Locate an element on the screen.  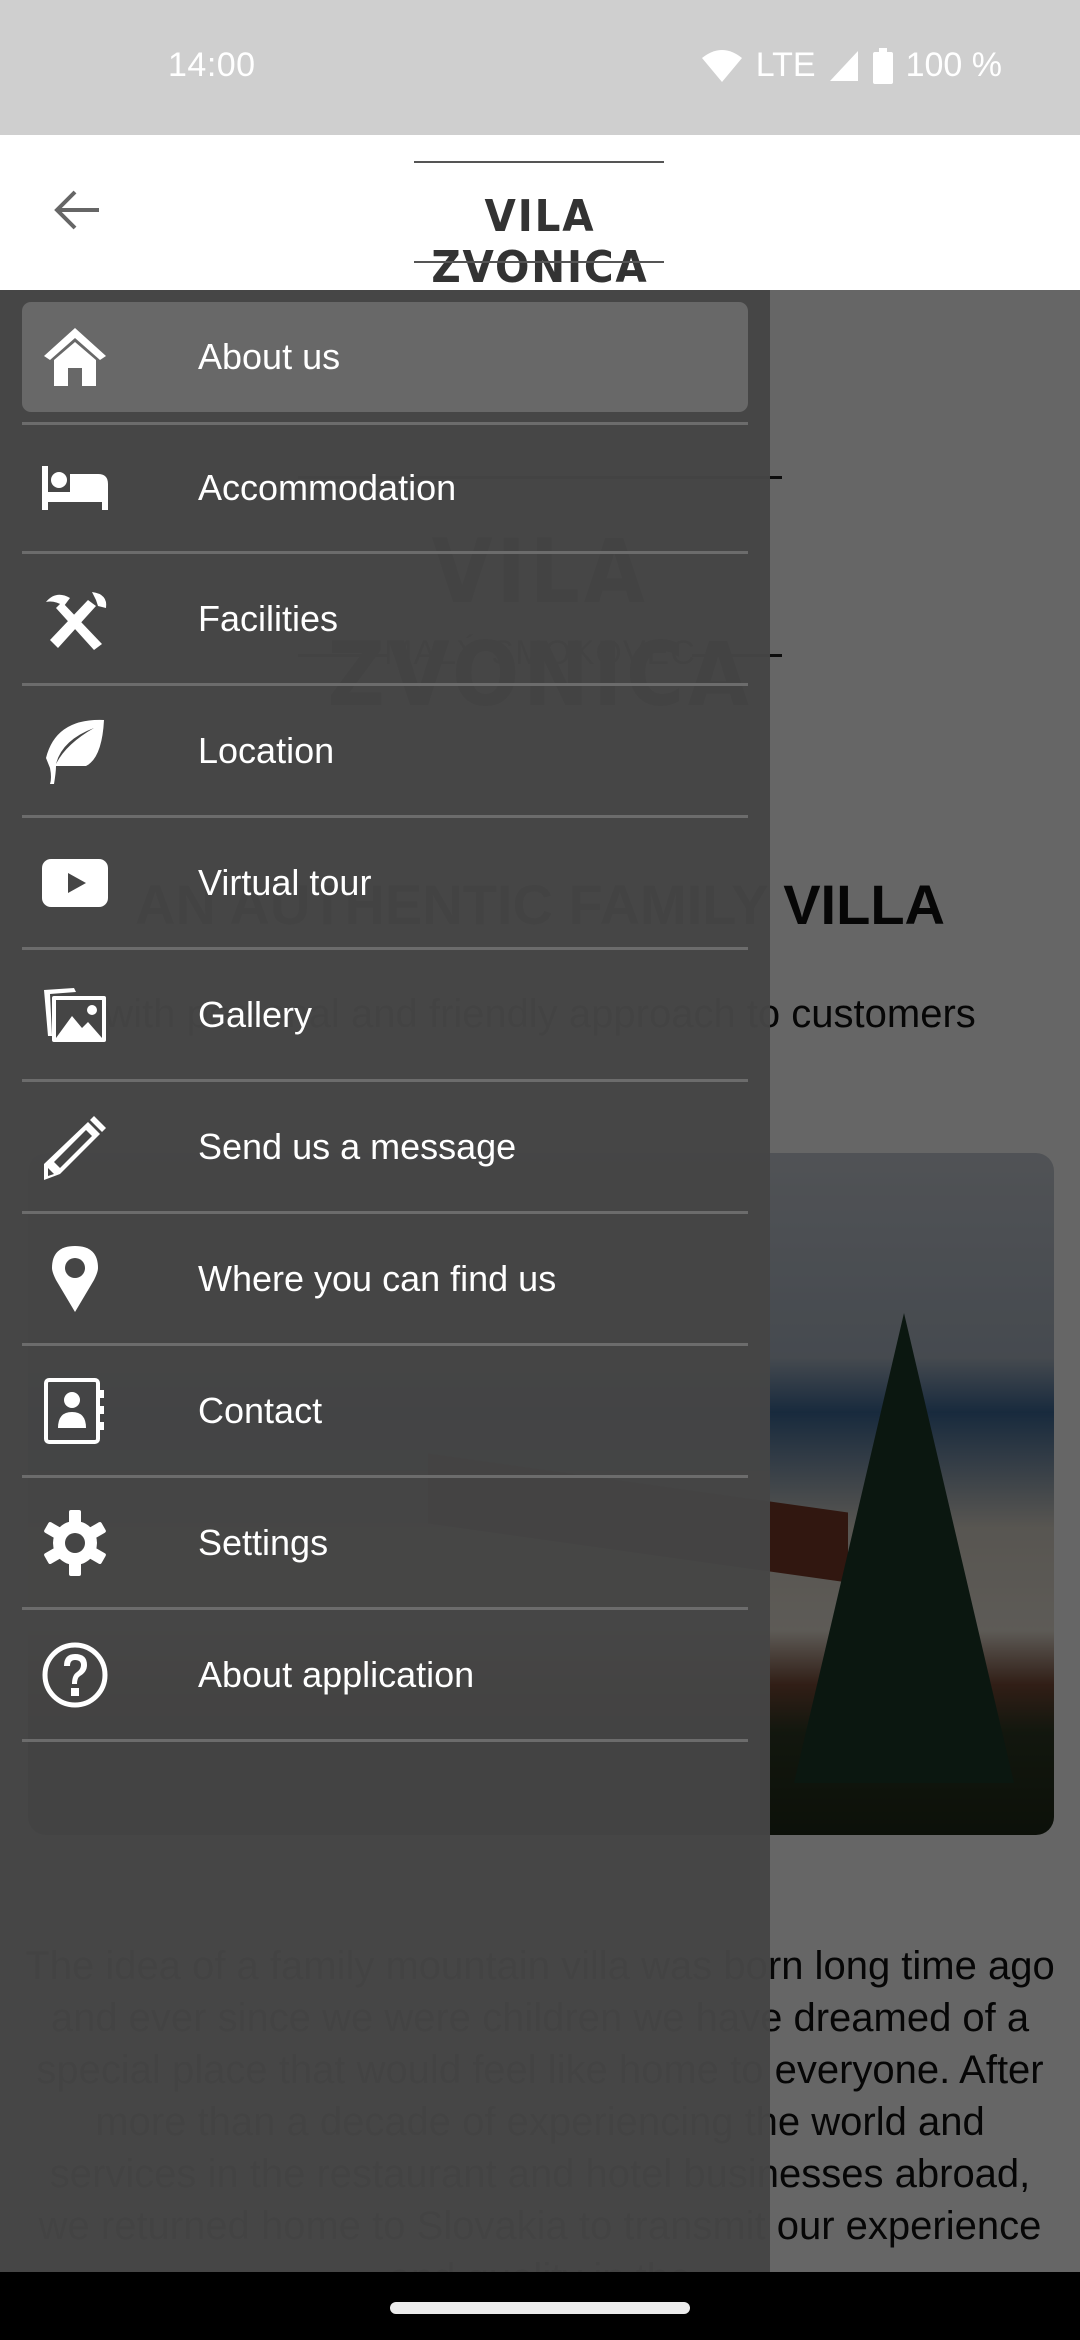
menu-item-label: About application is located at coordinates (336, 1674).